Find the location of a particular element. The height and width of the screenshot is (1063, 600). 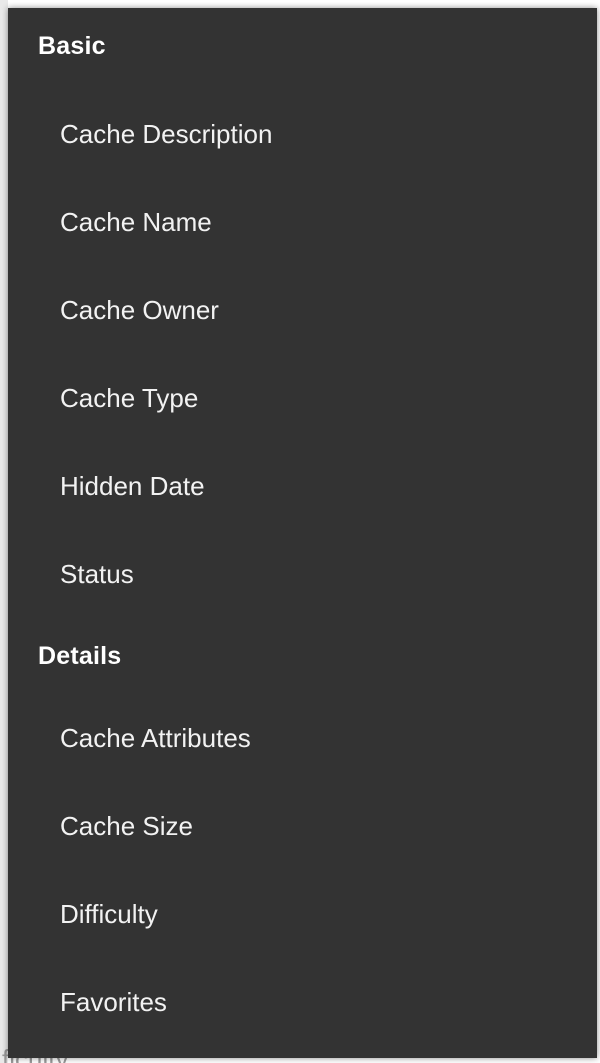

menu-item-favorites: Favorites is located at coordinates (302, 1002).